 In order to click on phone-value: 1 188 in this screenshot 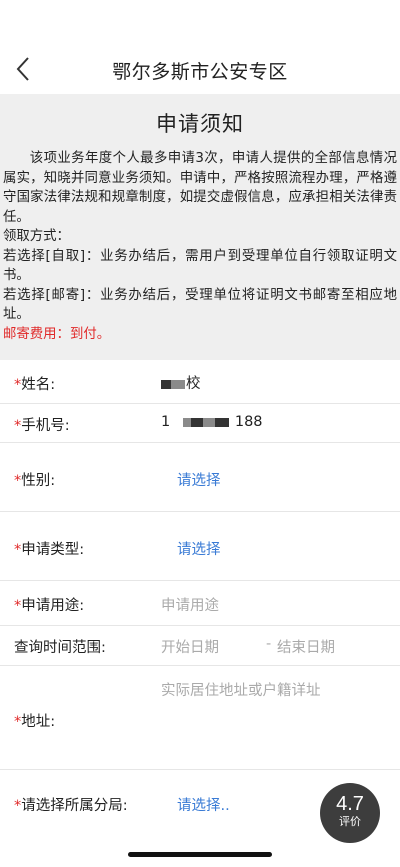, I will do `click(212, 422)`.